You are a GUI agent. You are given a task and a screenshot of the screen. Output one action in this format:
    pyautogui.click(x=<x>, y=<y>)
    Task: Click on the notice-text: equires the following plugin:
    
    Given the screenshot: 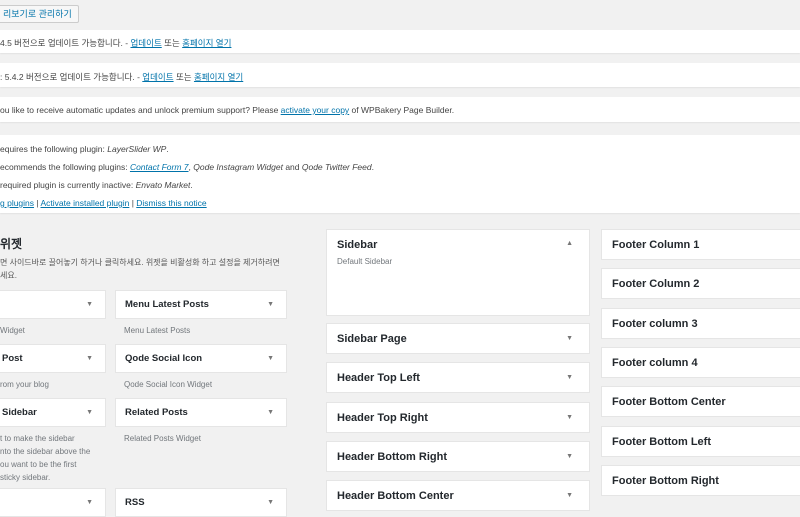 What is the action you would take?
    pyautogui.click(x=54, y=149)
    